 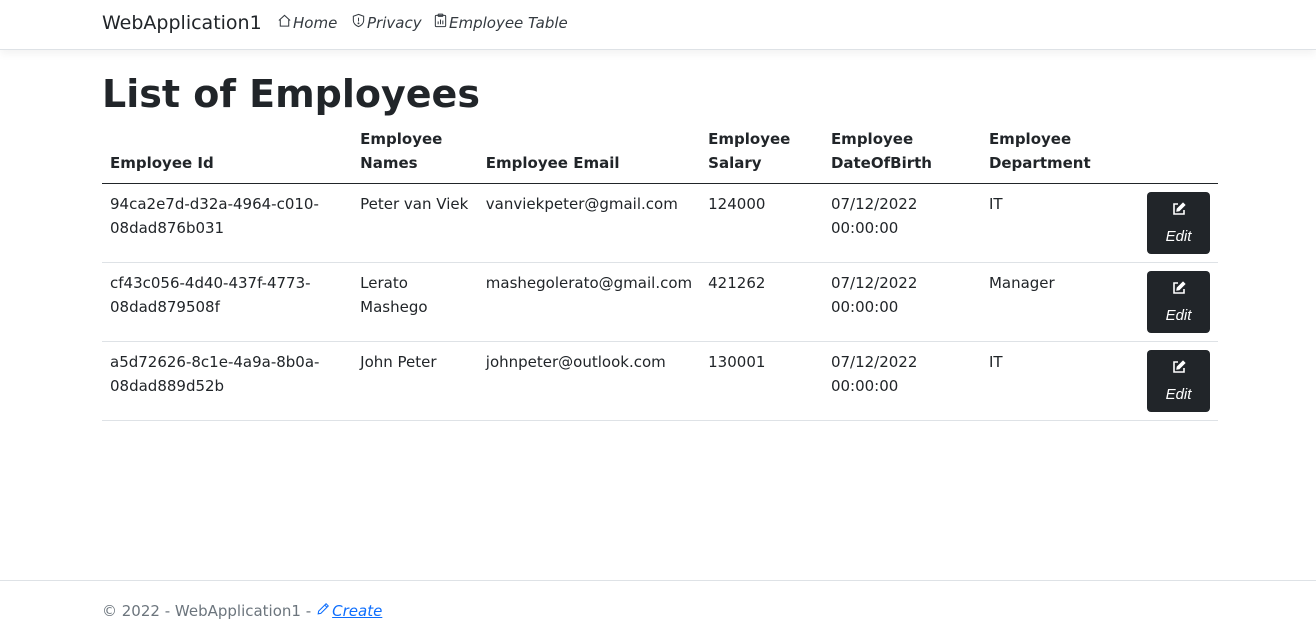 What do you see at coordinates (415, 155) in the screenshot?
I see `header-employee-names: Employee Names` at bounding box center [415, 155].